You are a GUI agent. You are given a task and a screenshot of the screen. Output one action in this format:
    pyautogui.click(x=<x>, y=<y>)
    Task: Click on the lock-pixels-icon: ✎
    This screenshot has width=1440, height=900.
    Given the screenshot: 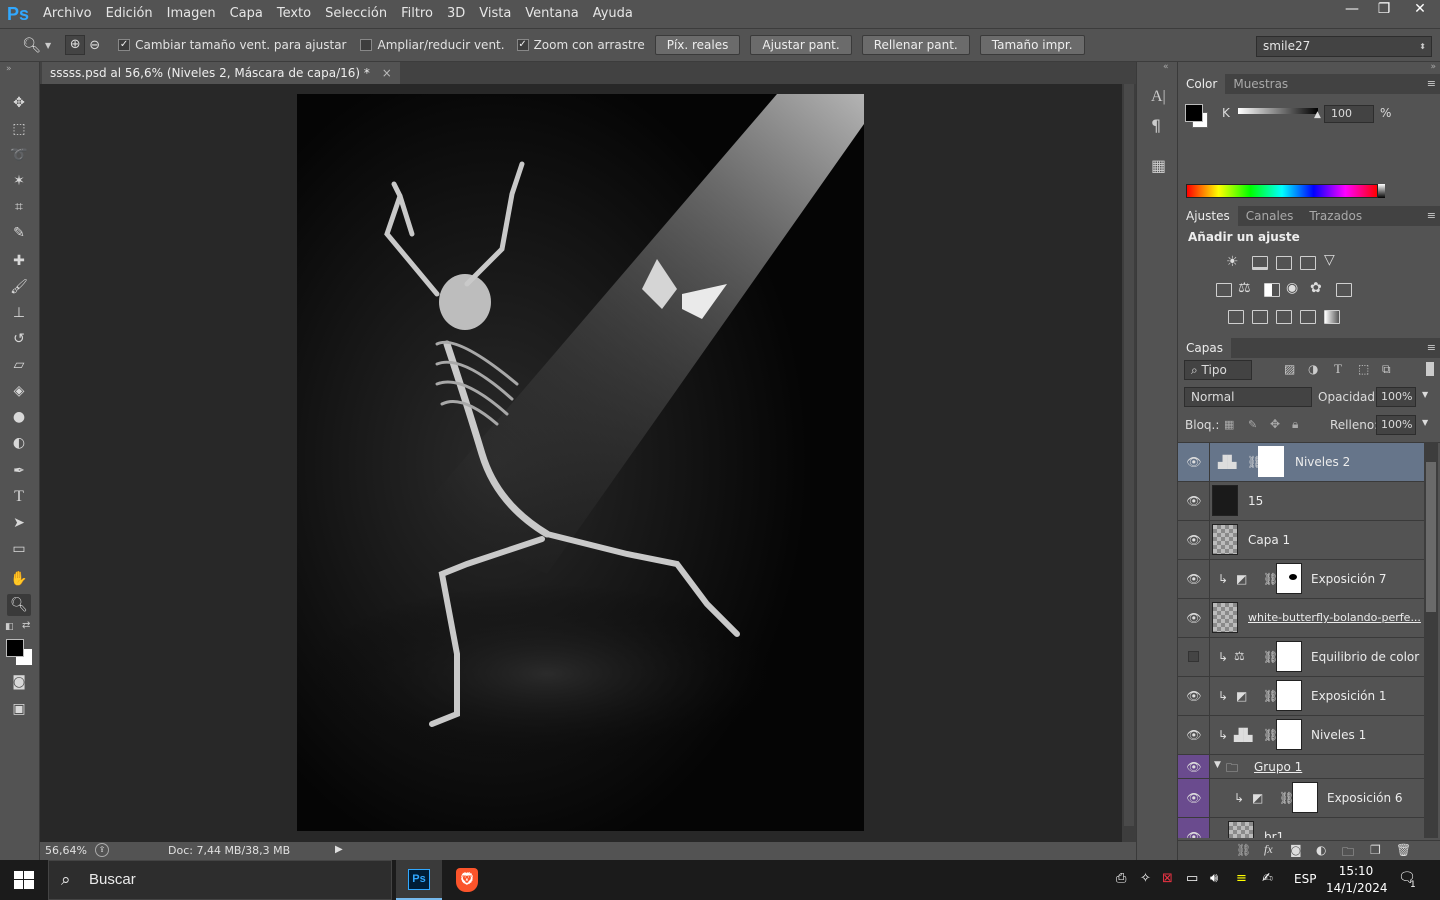 What is the action you would take?
    pyautogui.click(x=1252, y=424)
    